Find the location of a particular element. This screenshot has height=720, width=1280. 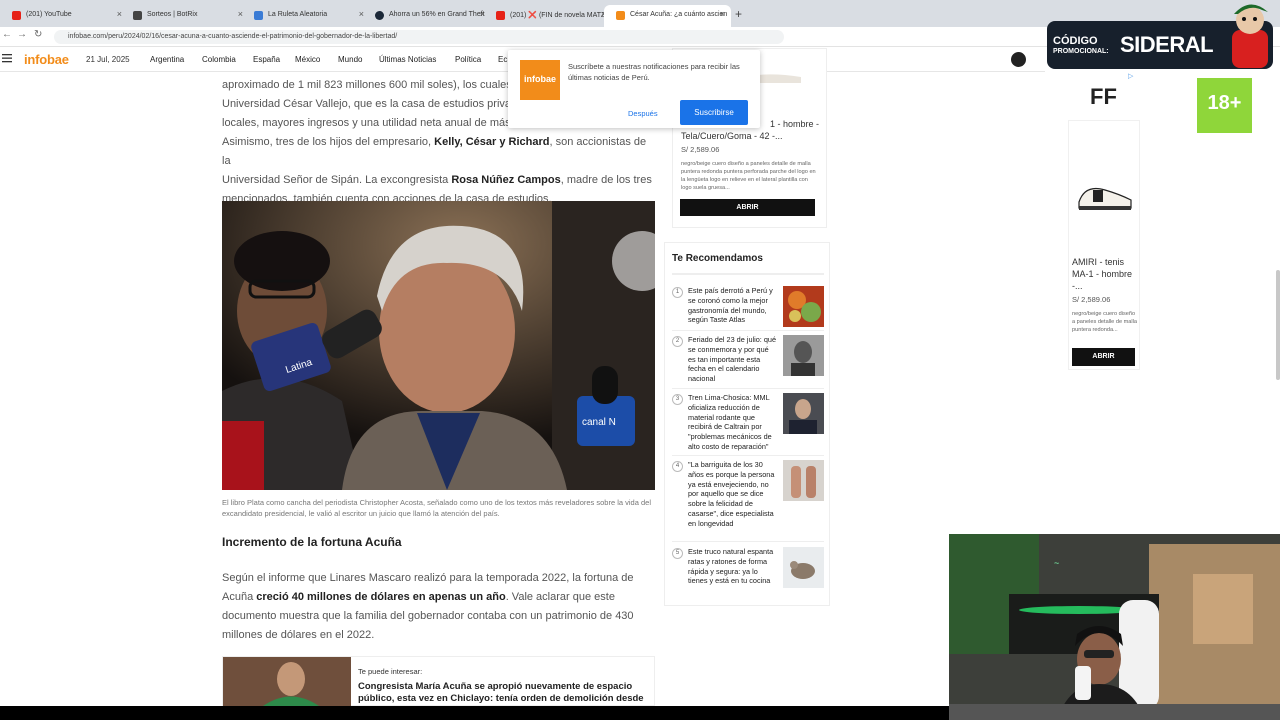

text-span: , madre de los tres is located at coordinates (606, 180).